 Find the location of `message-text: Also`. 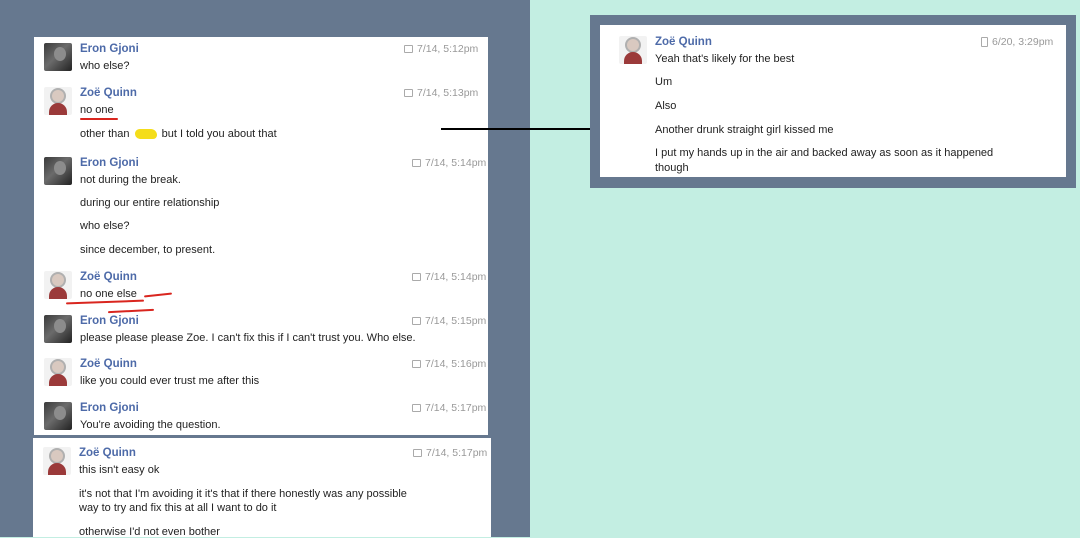

message-text: Also is located at coordinates (666, 106).